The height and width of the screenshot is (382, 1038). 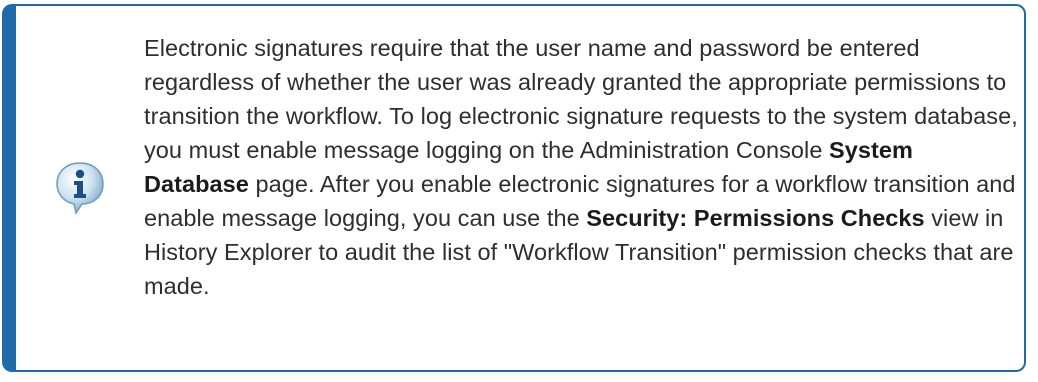 What do you see at coordinates (80, 188) in the screenshot?
I see `info-icon` at bounding box center [80, 188].